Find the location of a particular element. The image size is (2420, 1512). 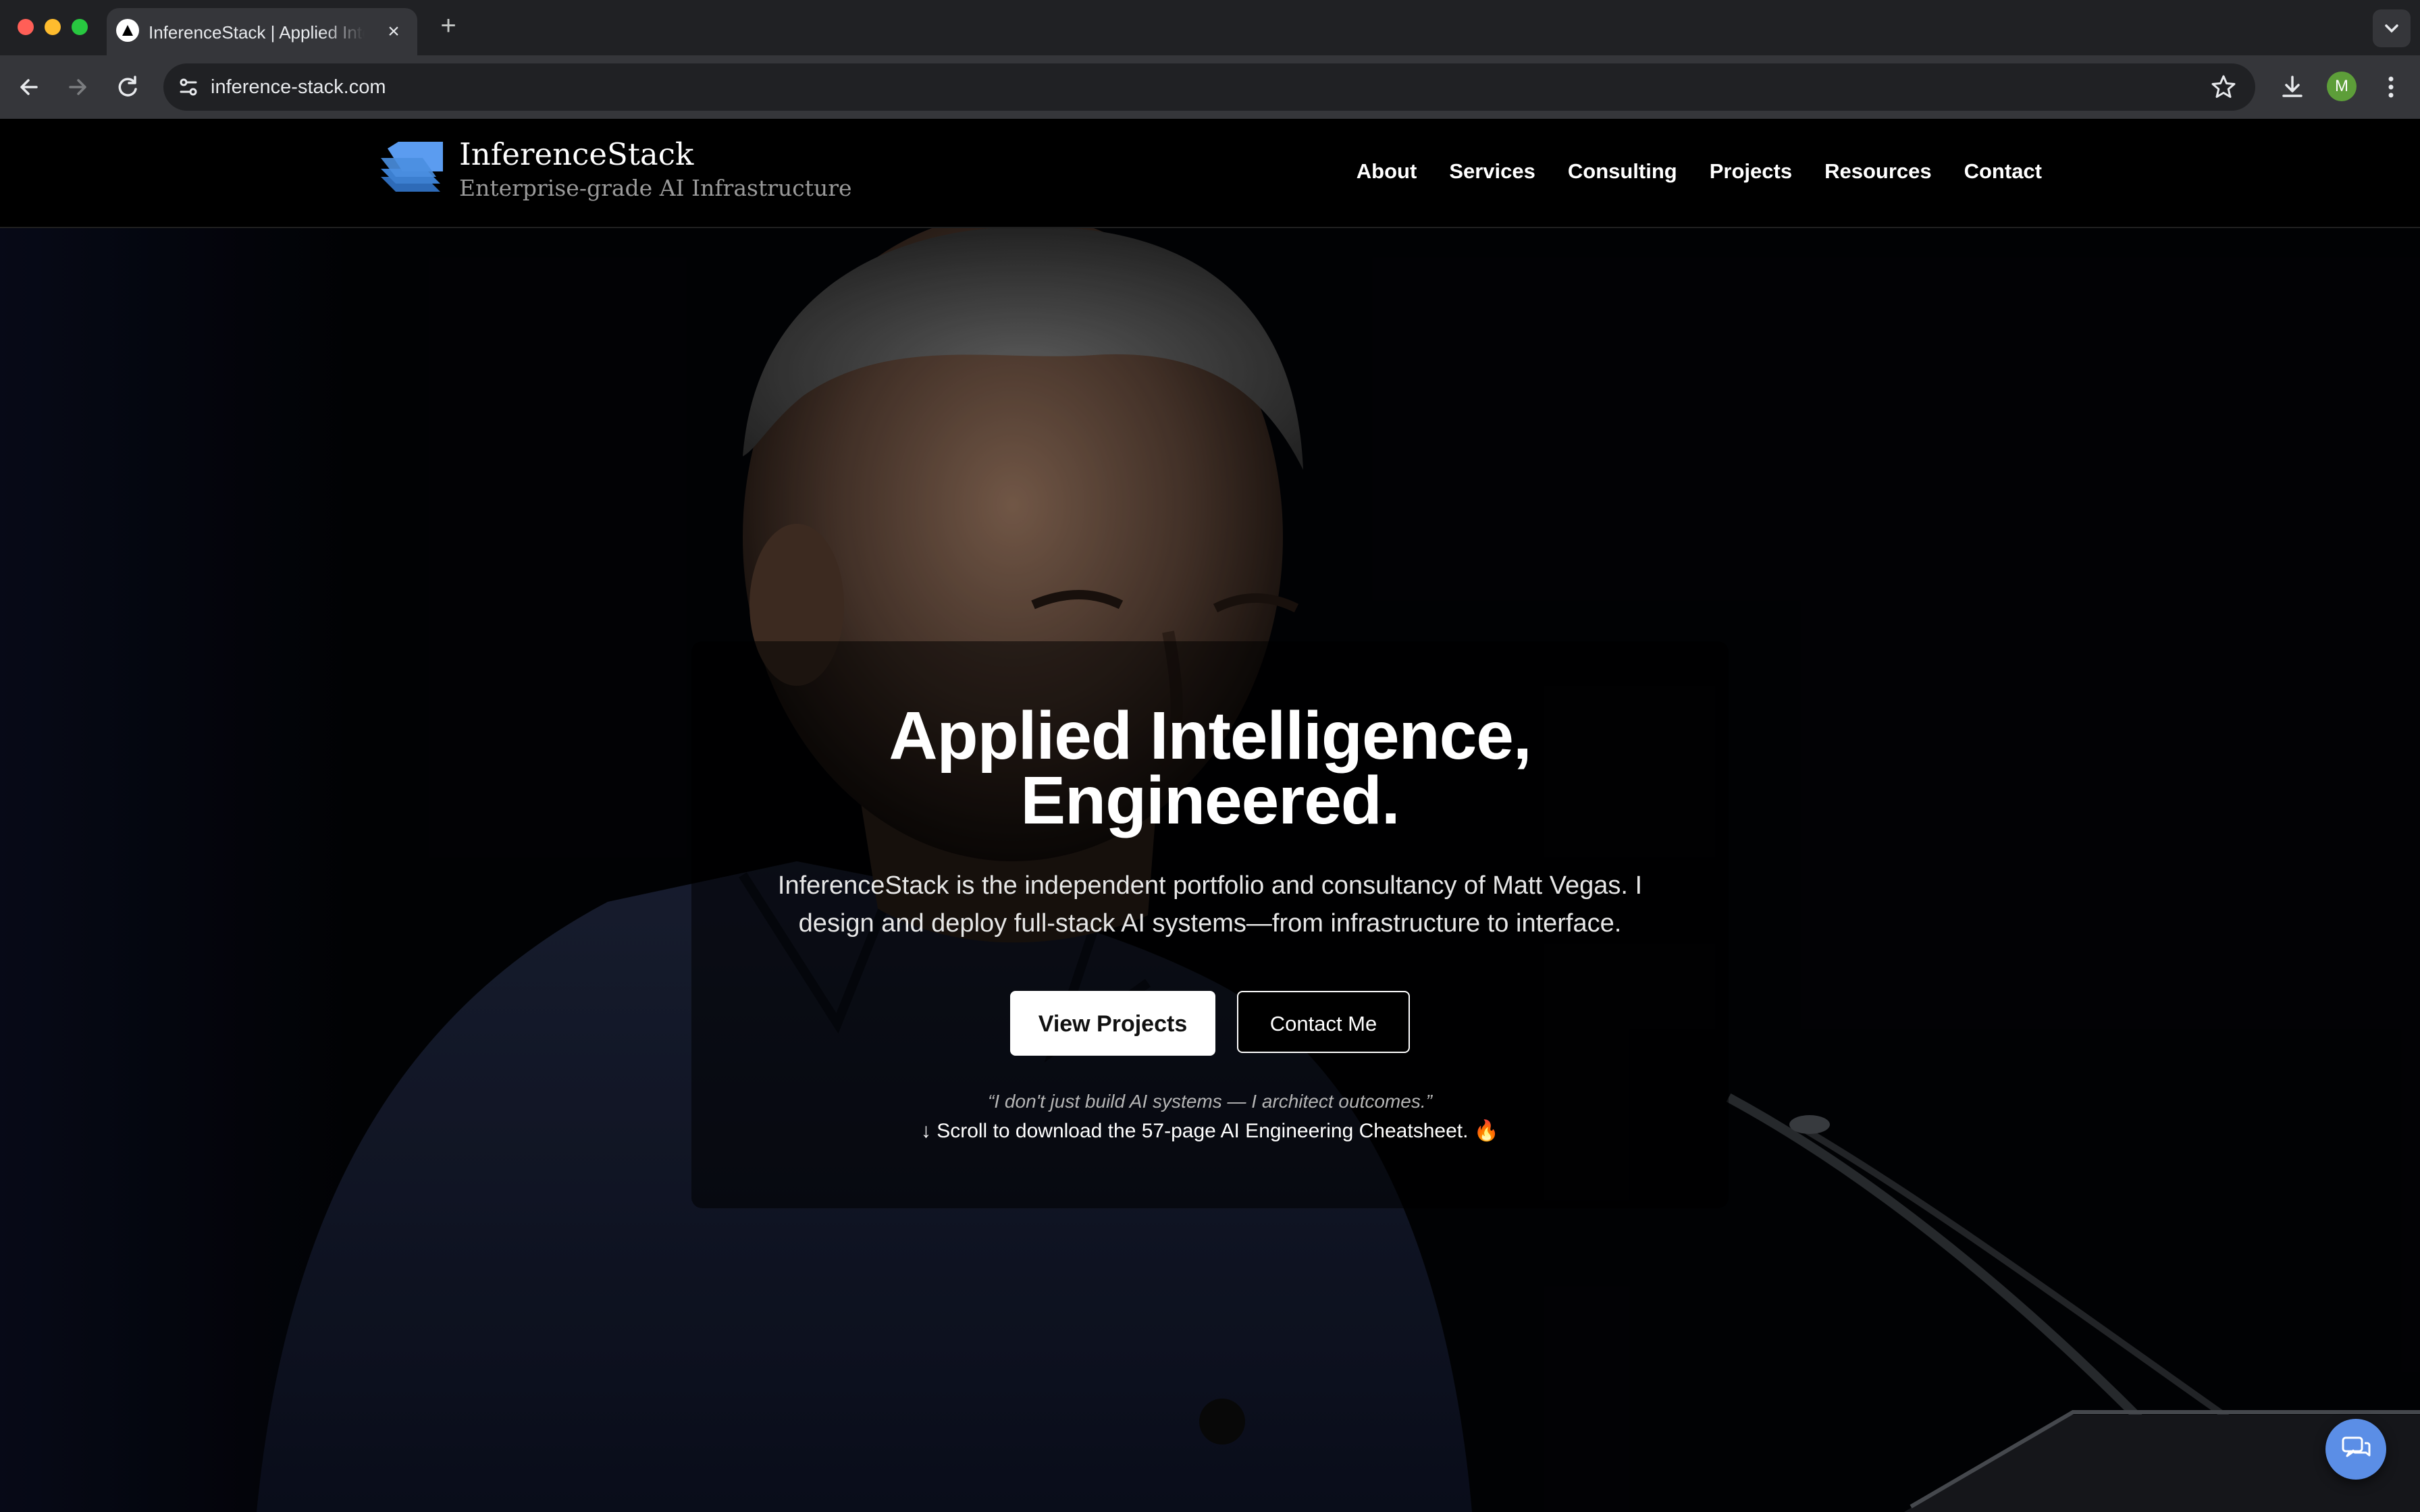

chat-widget-button is located at coordinates (2355, 1449).